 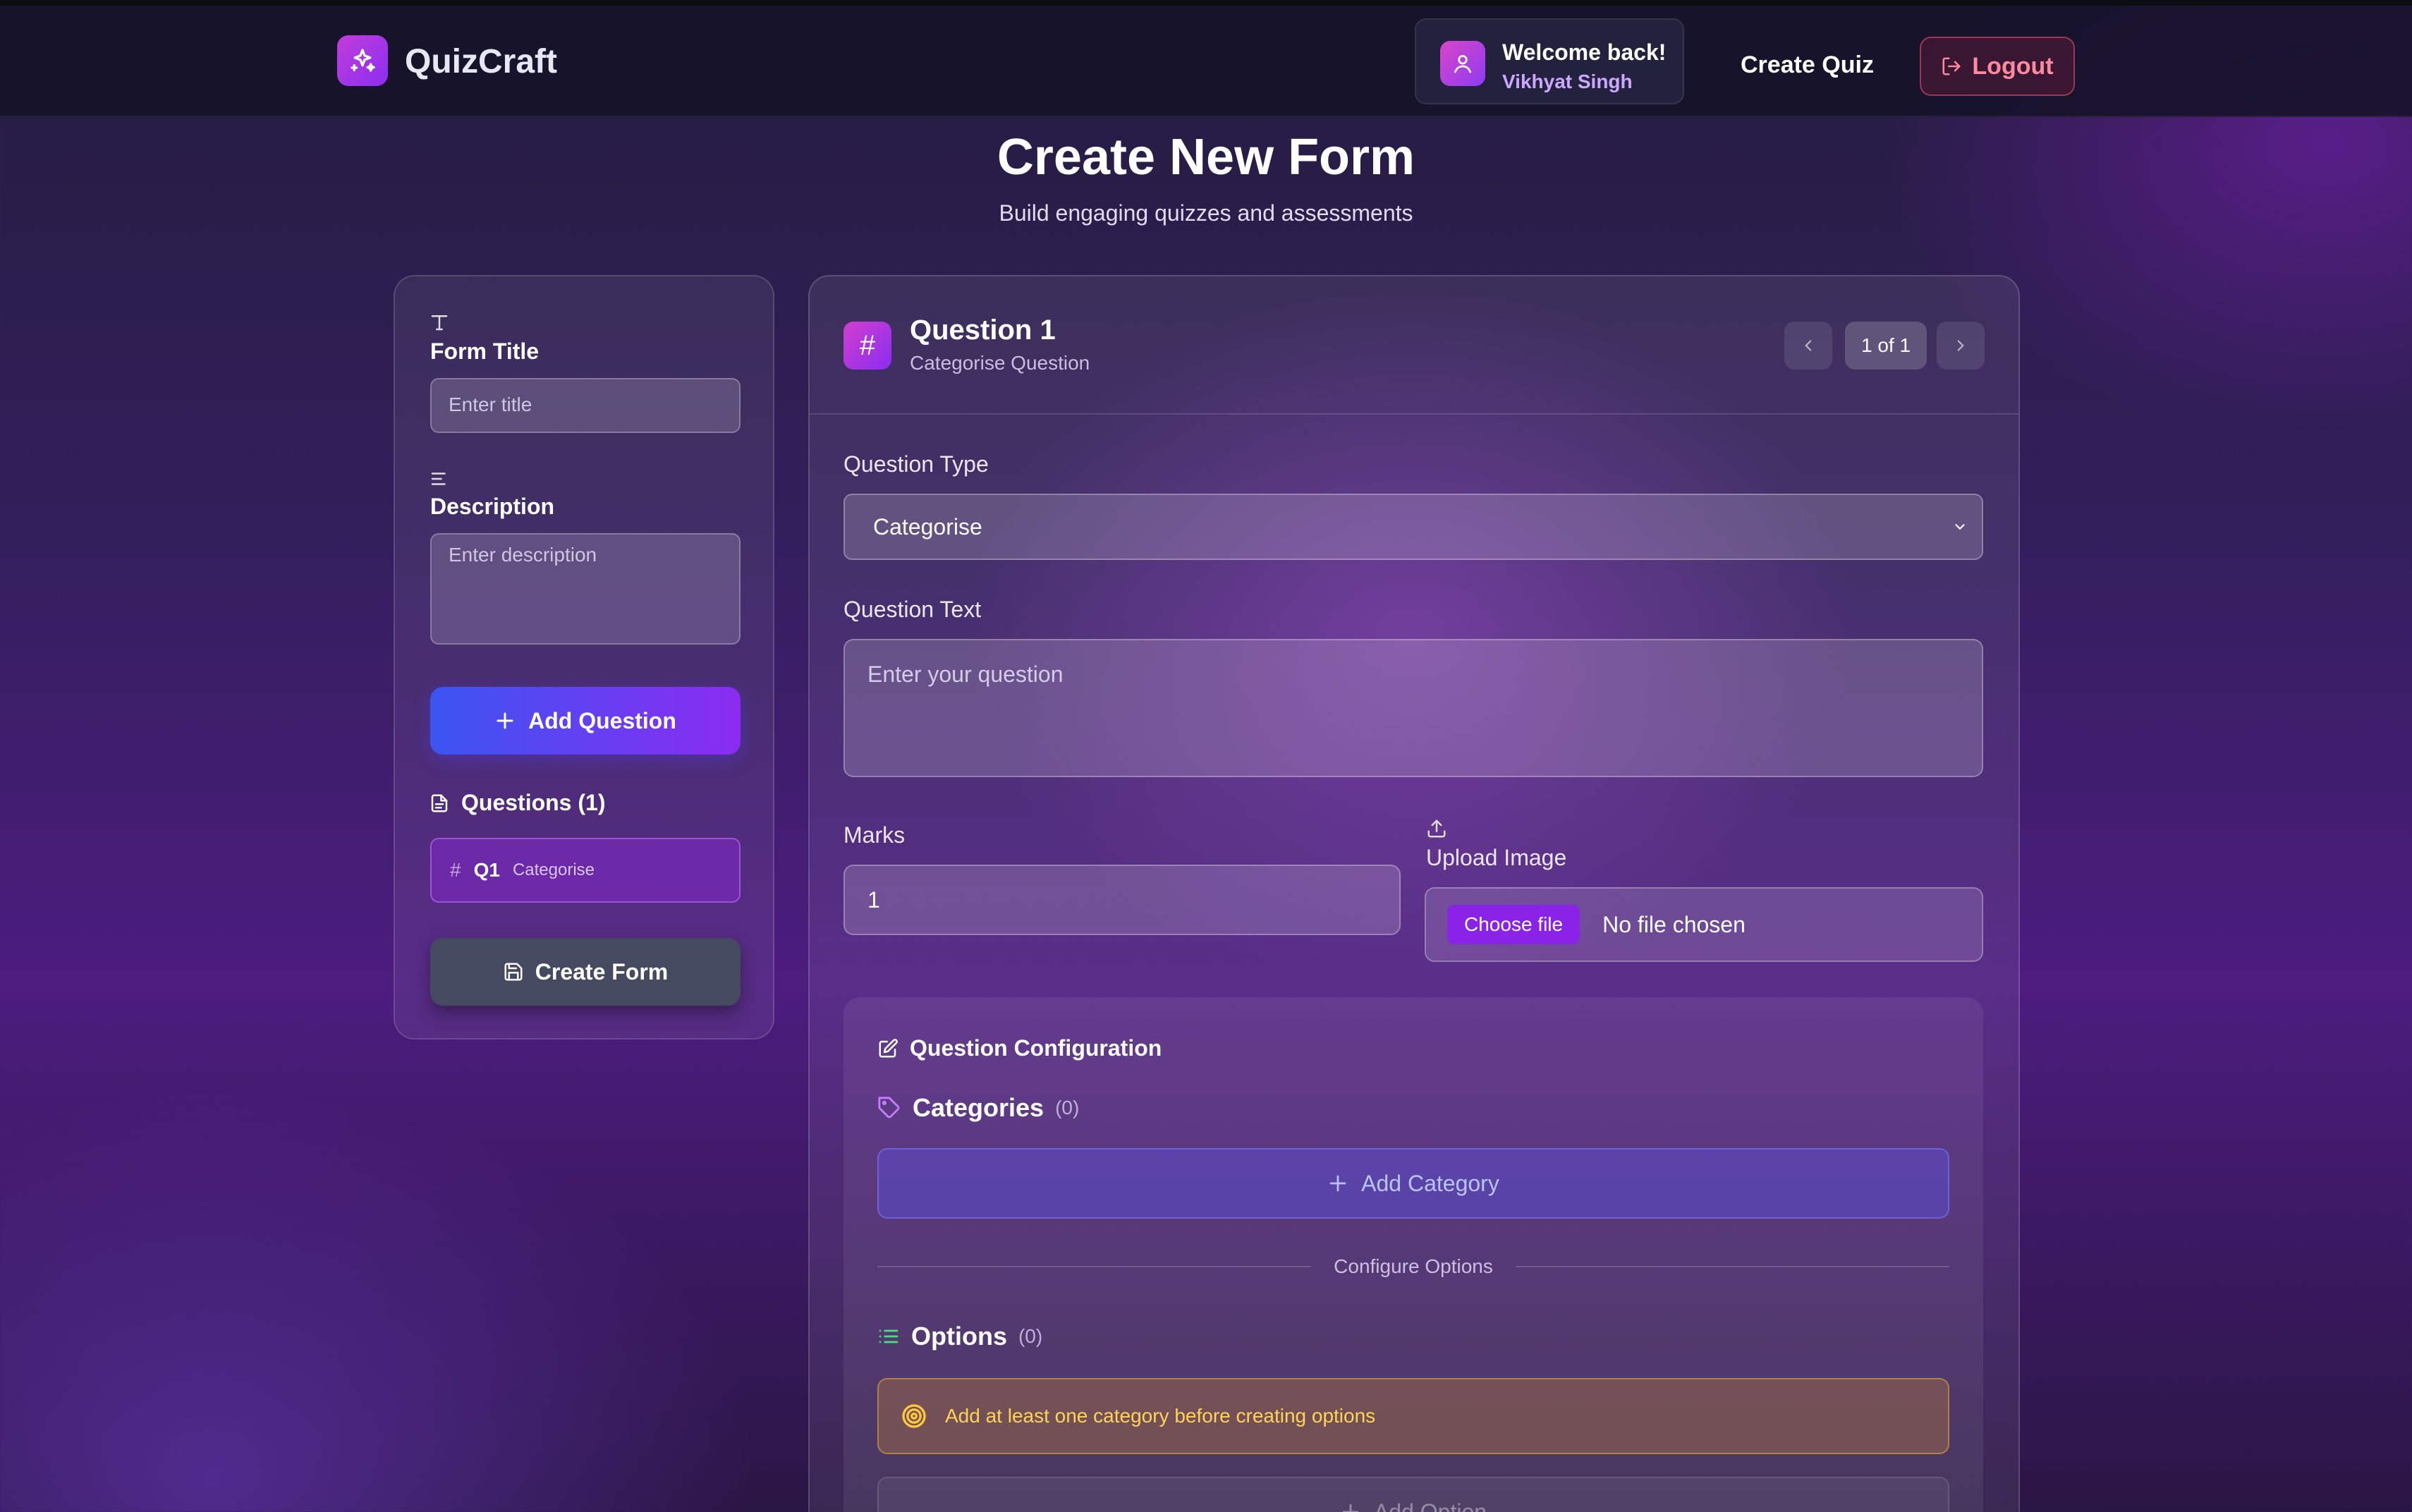 I want to click on target-icon, so click(x=914, y=1416).